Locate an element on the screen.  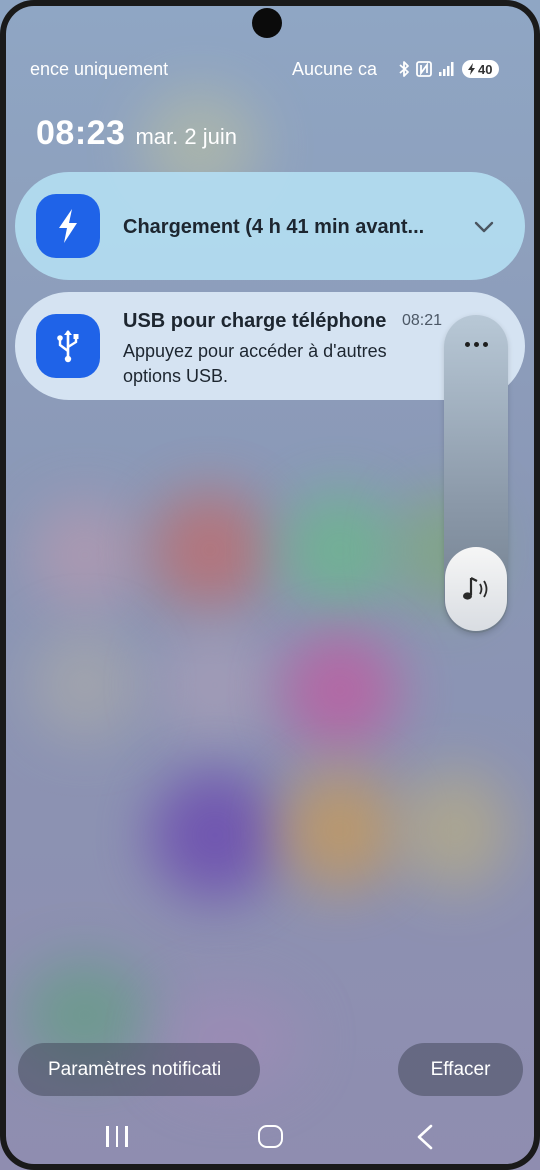
notification-settings-button: Paramètres notificati is located at coordinates (139, 1069).